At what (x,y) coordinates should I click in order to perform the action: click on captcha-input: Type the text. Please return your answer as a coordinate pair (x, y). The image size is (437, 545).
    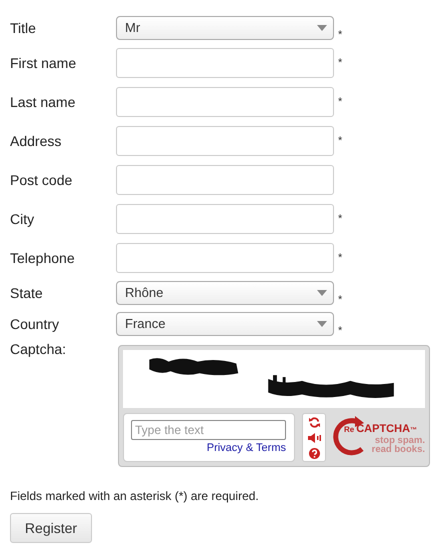
    Looking at the image, I should click on (208, 430).